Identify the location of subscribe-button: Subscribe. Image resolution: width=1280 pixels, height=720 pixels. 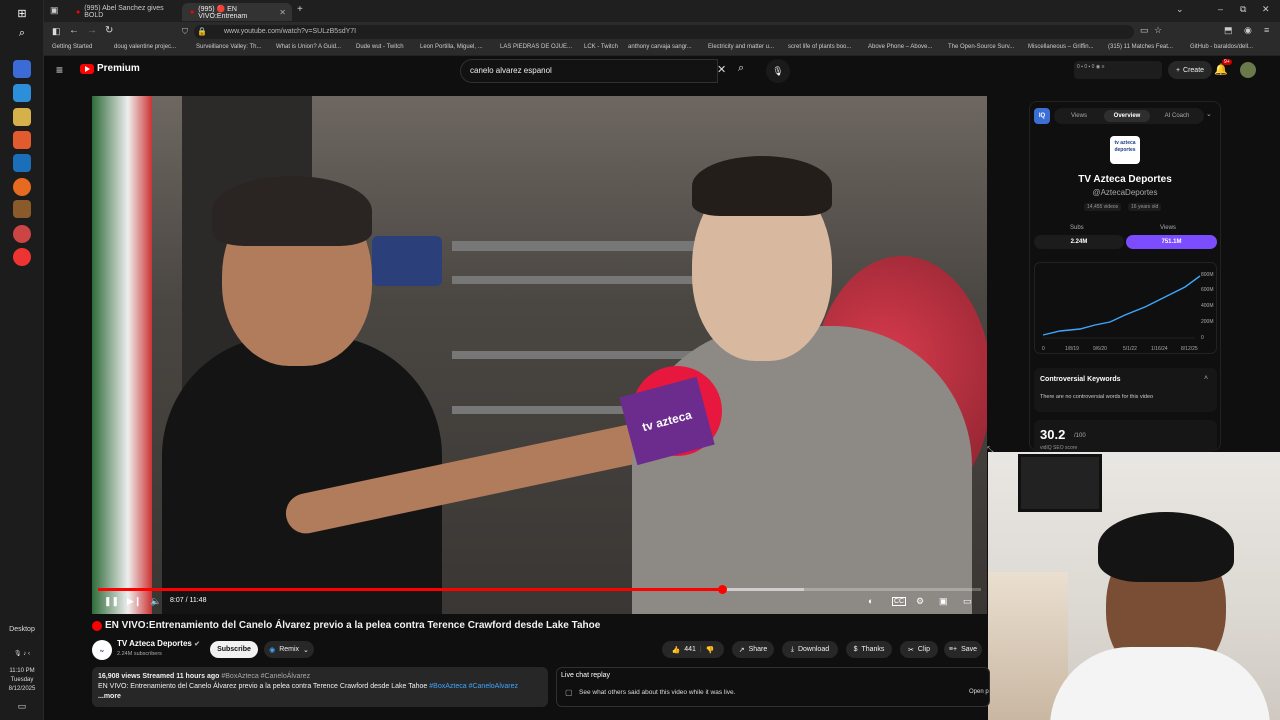
(234, 649).